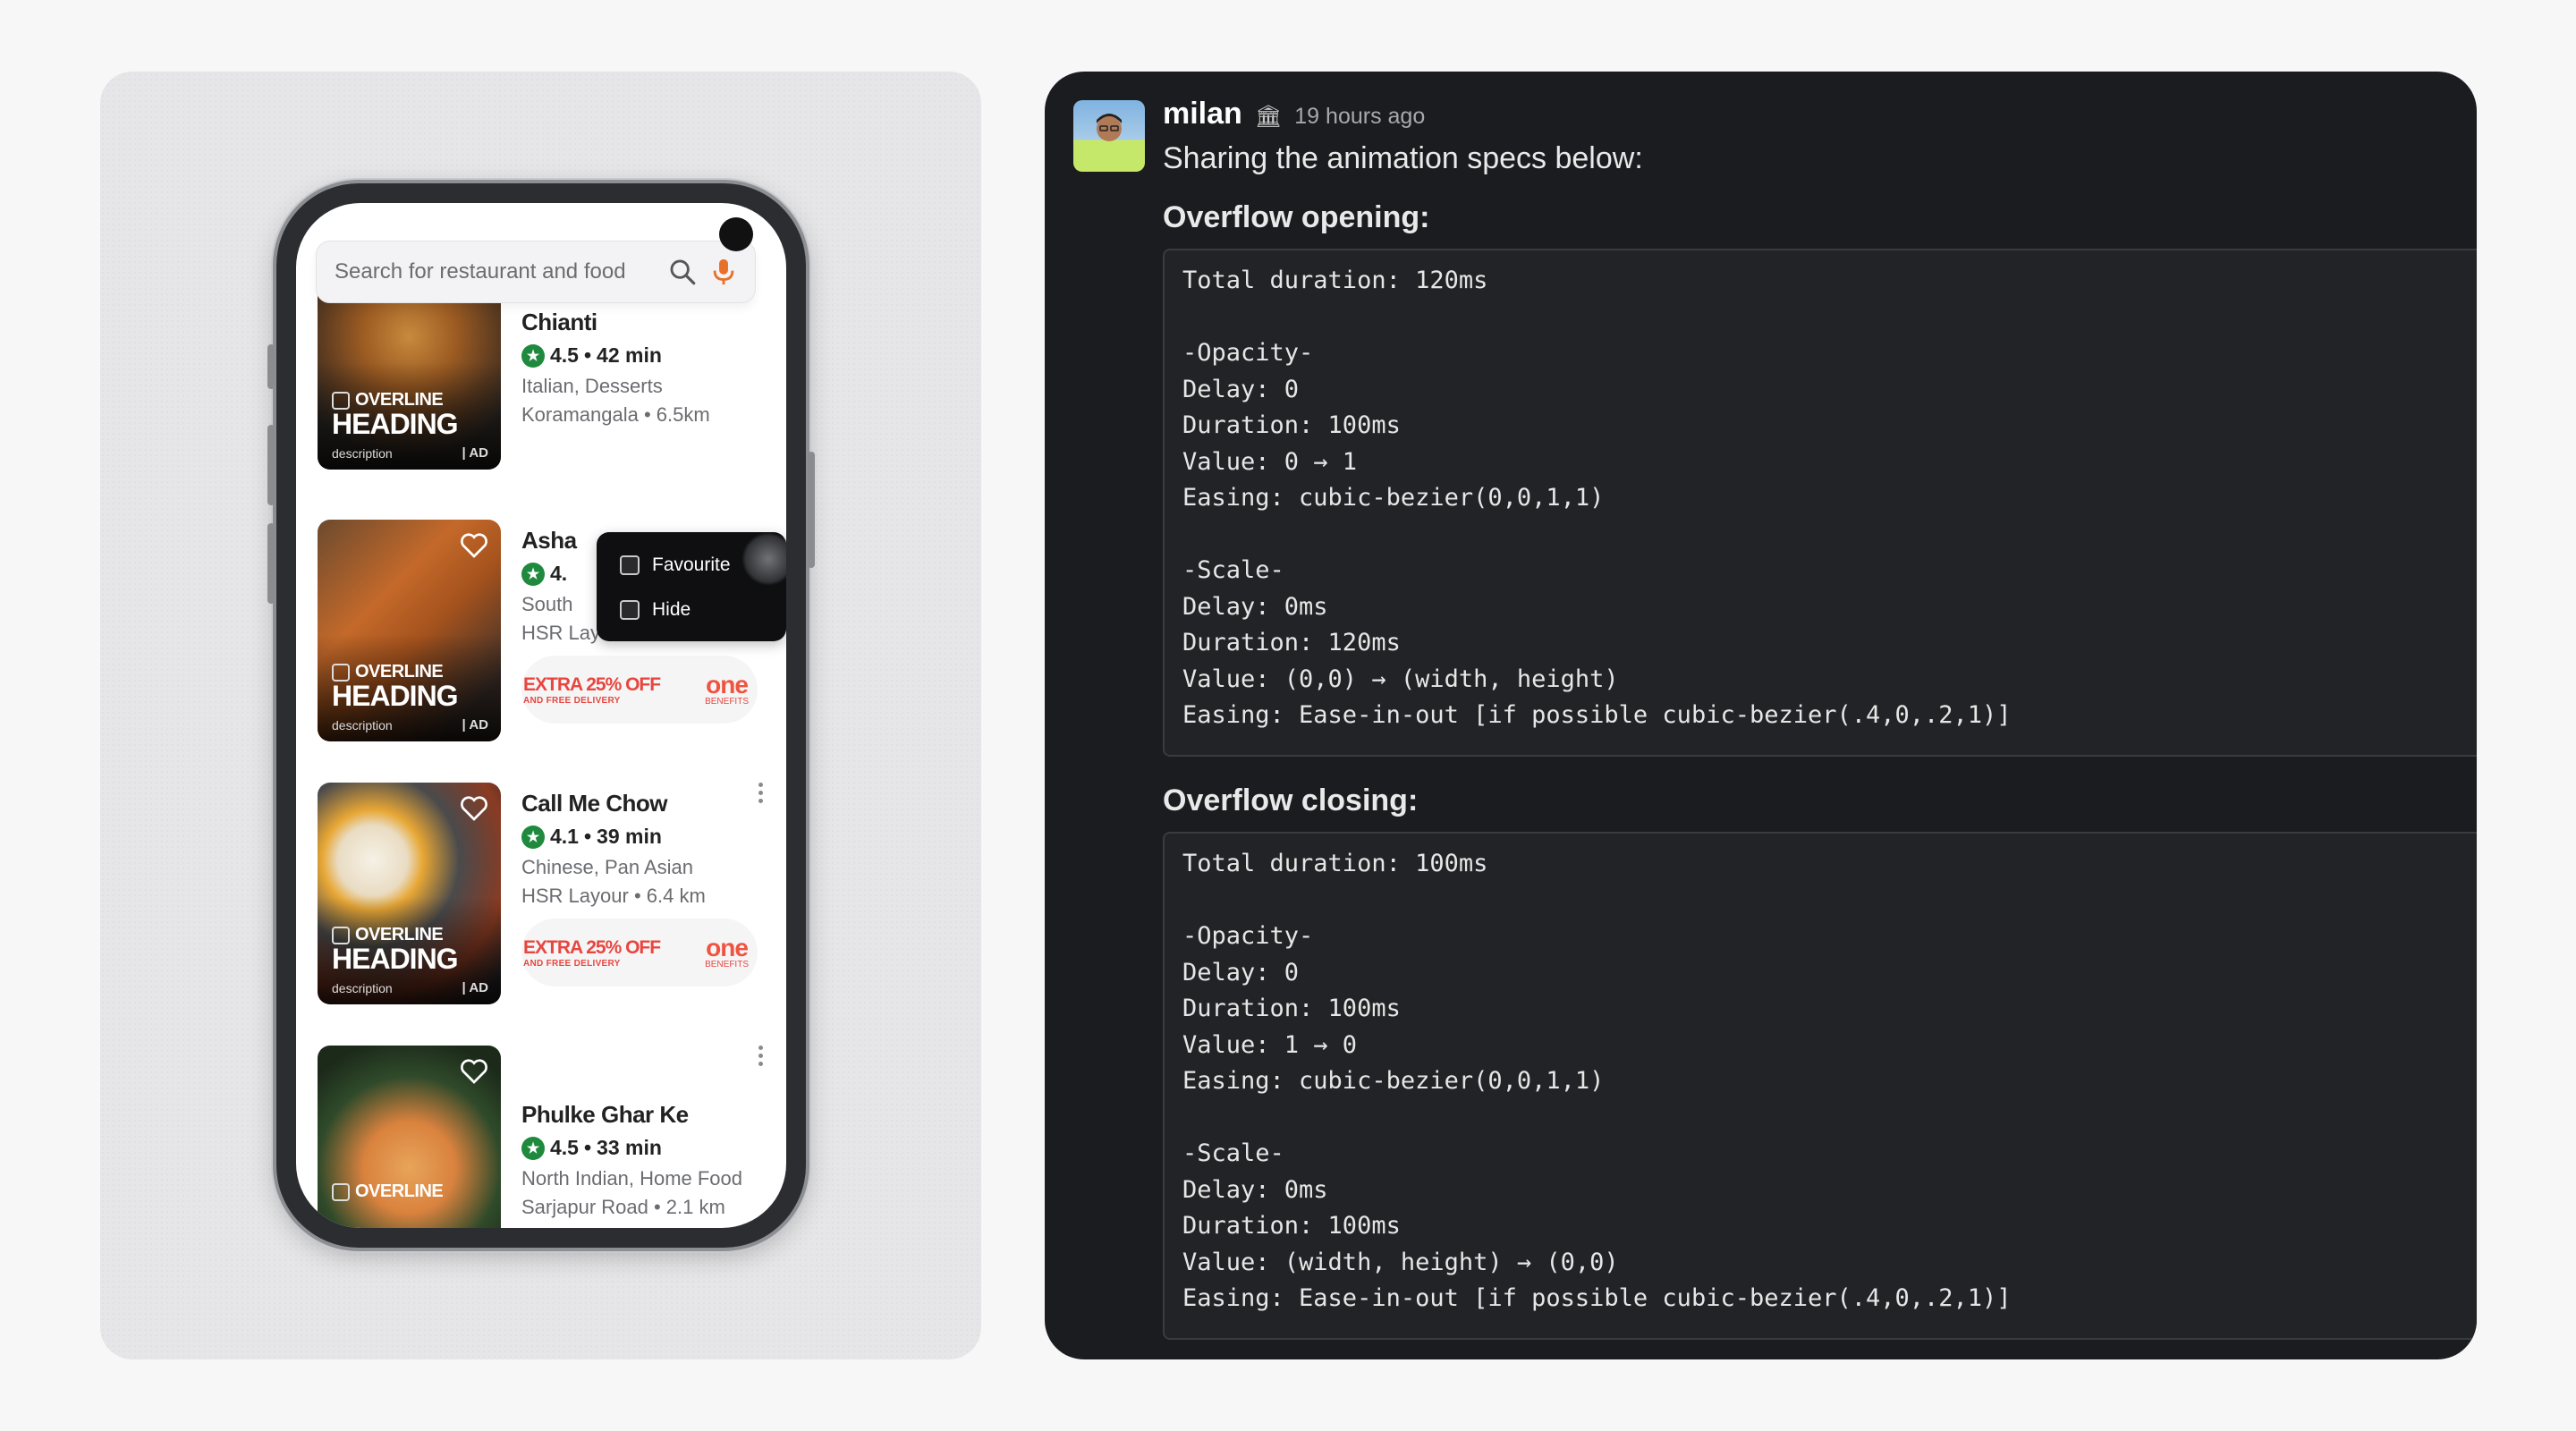  I want to click on restaurant-name: Phulke Ghar Ke, so click(605, 1114).